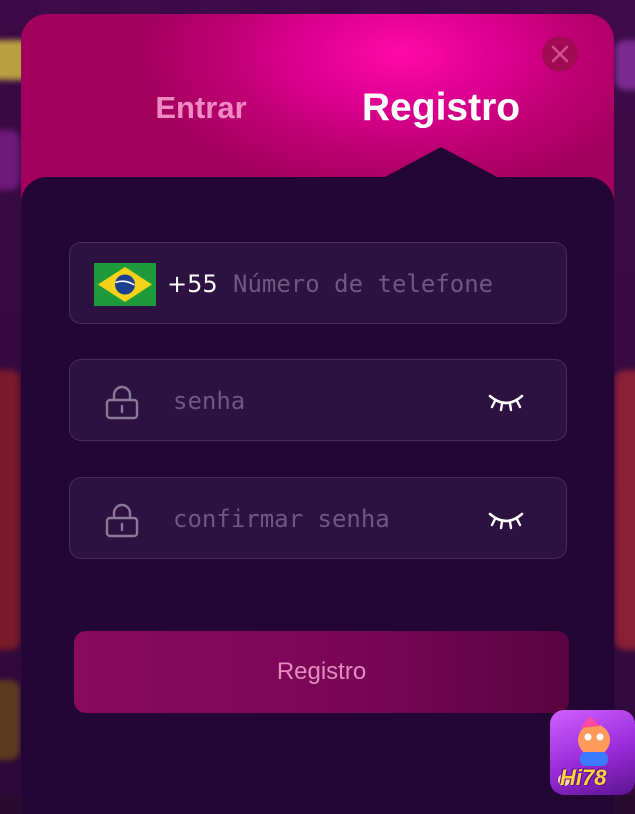 This screenshot has width=635, height=814. Describe the element at coordinates (201, 108) in the screenshot. I see `tab-entrar: Entrar` at that location.